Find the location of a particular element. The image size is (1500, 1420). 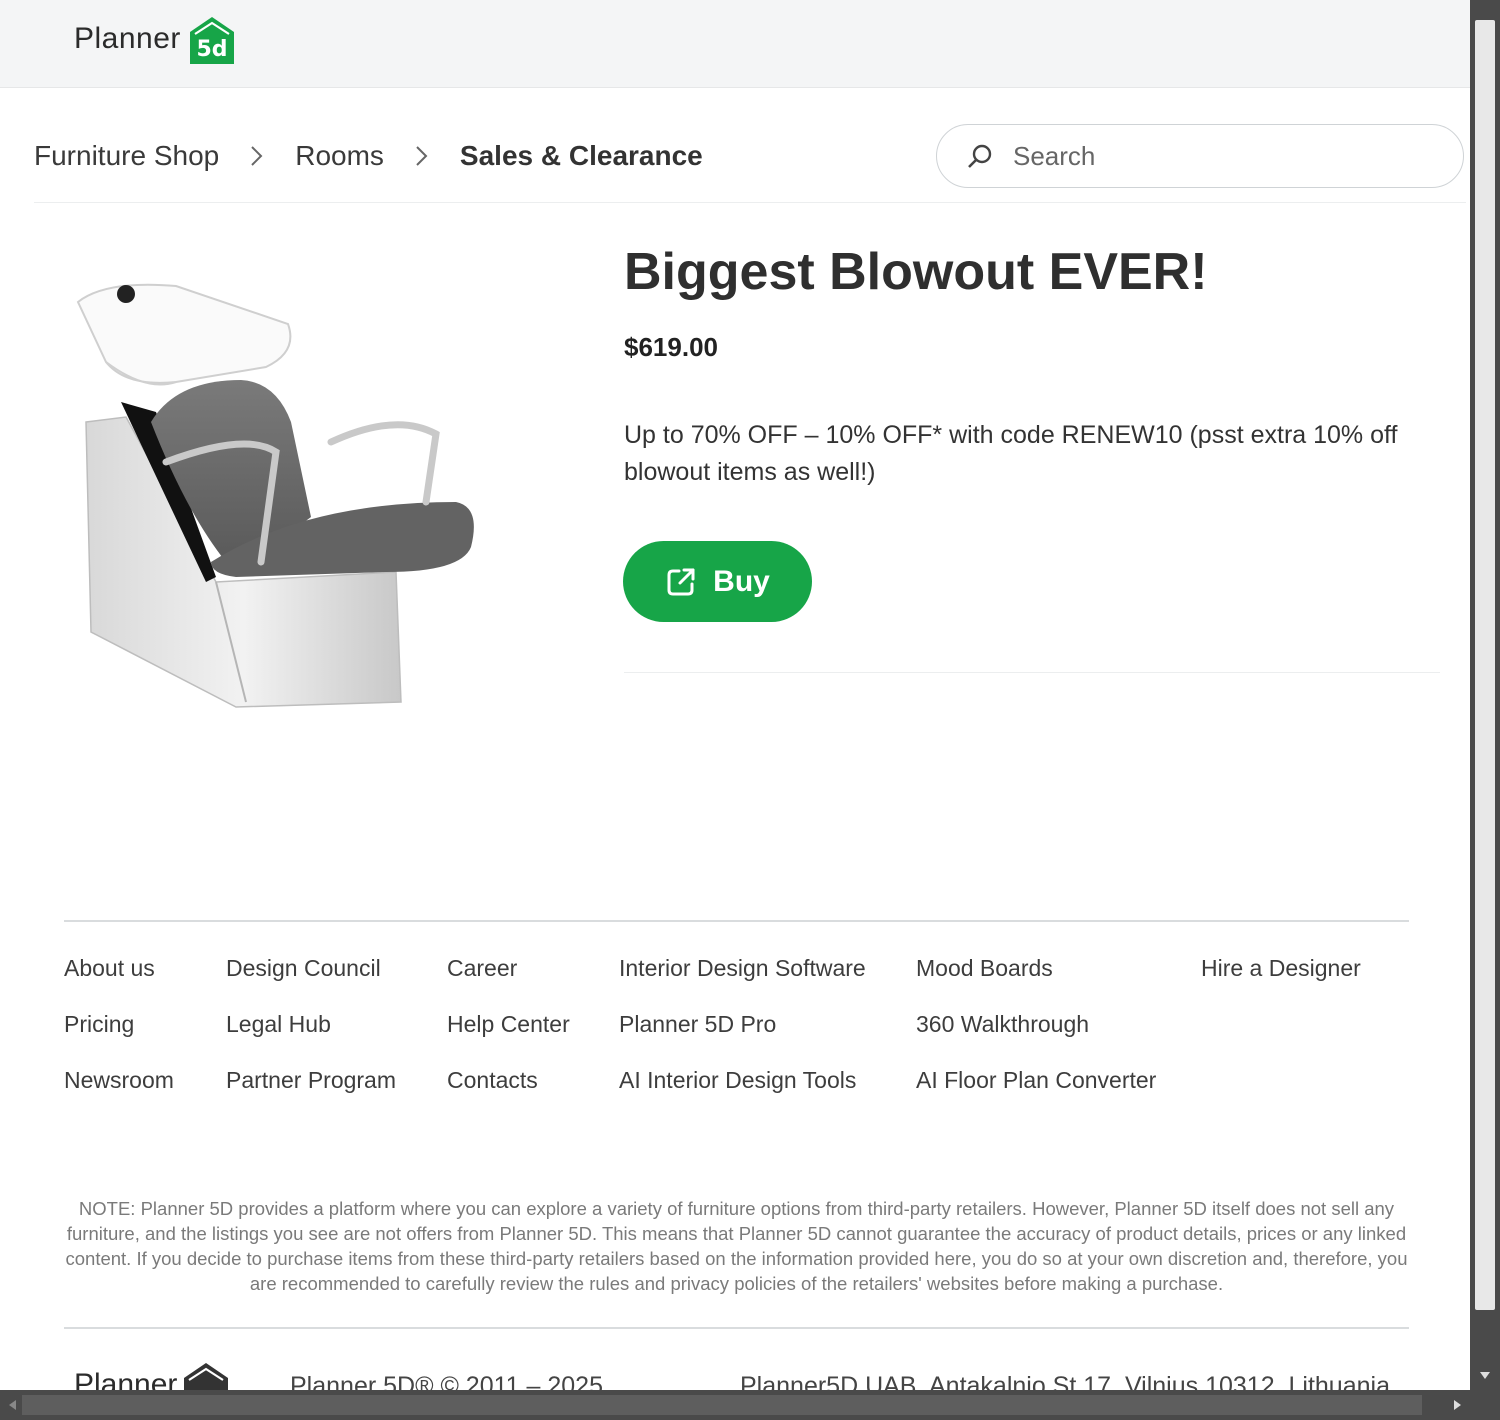

breadcrumb-sales-clearance: Sales & Clearance is located at coordinates (581, 156).